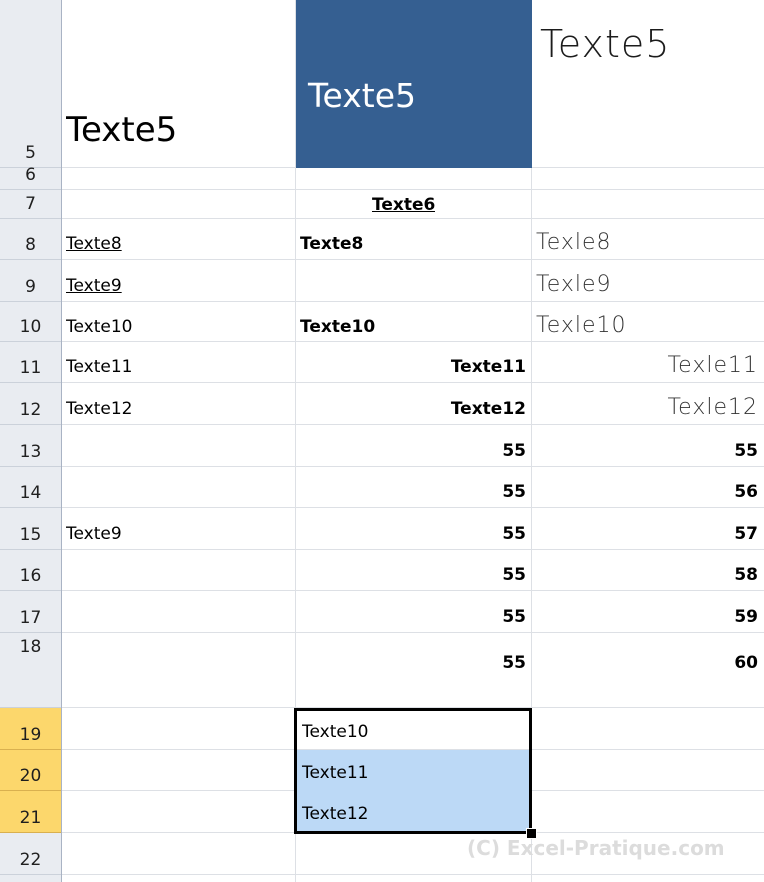  Describe the element at coordinates (596, 848) in the screenshot. I see `watermark: (C) Excel-Pratique.com` at that location.